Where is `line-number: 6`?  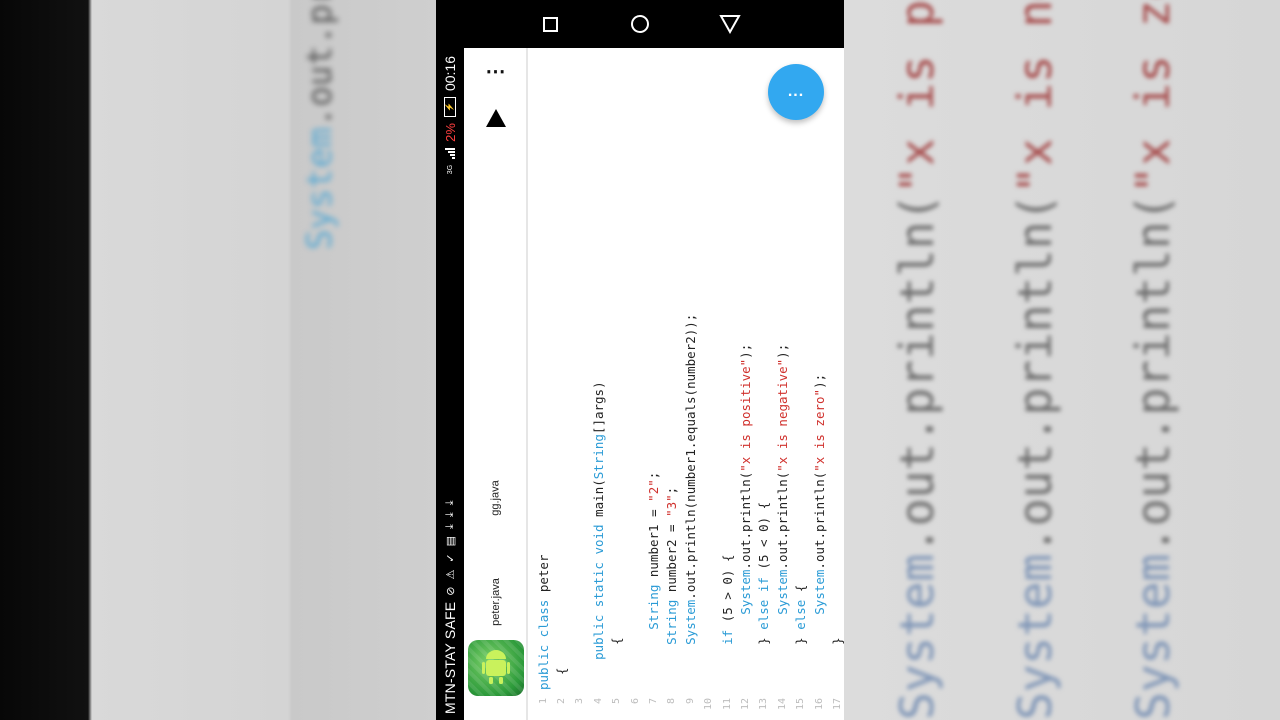 line-number: 6 is located at coordinates (635, 701).